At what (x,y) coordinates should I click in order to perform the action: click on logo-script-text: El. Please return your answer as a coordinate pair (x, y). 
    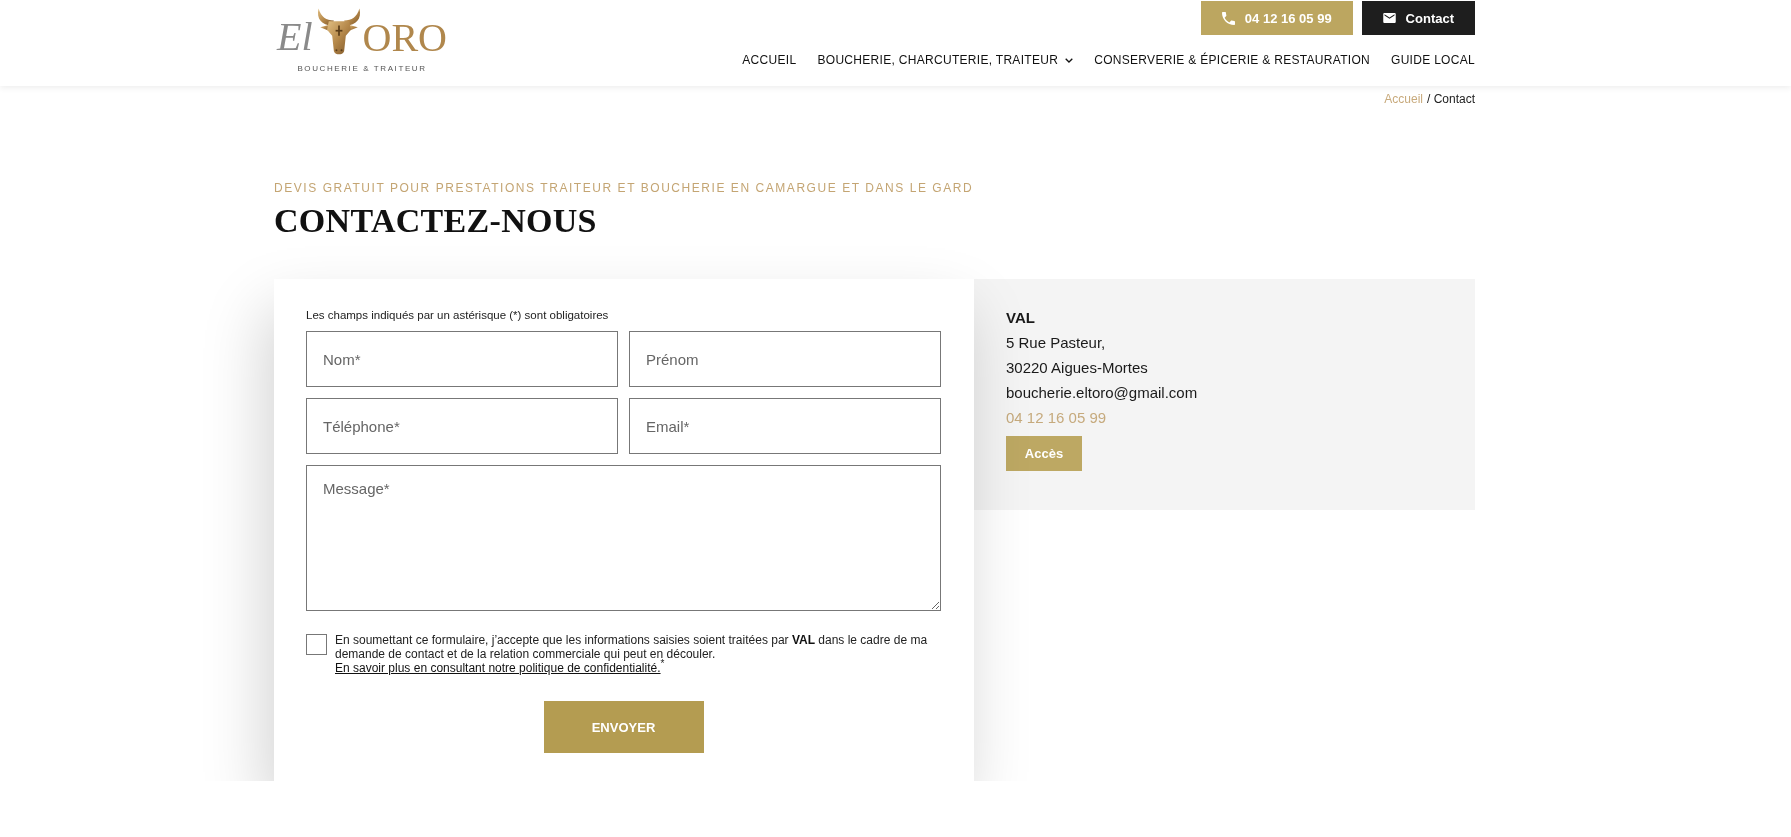
    Looking at the image, I should click on (295, 37).